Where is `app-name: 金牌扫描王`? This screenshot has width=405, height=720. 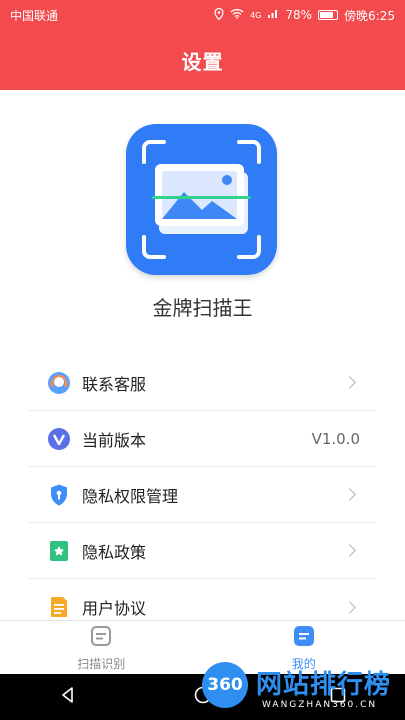
app-name: 金牌扫描王 is located at coordinates (202, 308).